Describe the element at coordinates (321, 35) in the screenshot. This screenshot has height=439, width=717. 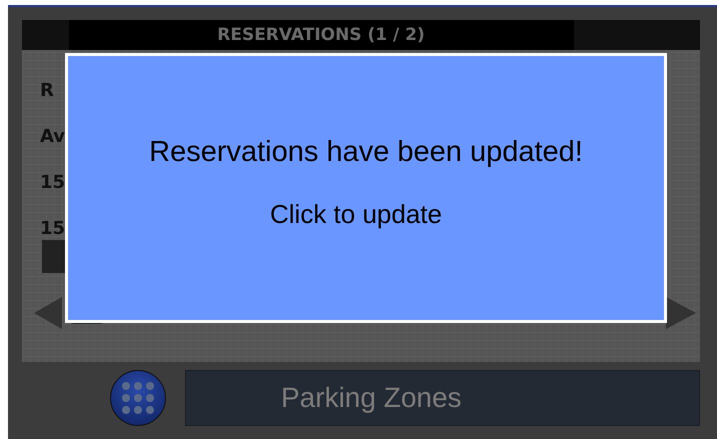
I see `panel-title: RESERVATIONS (1 / 2)` at that location.